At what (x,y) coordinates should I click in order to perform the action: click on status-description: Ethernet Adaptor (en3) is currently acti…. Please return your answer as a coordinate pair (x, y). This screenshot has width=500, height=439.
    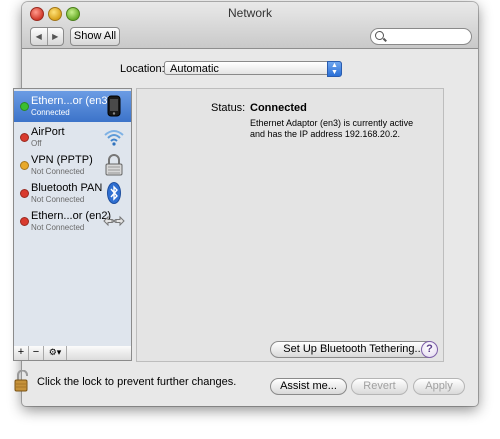
    Looking at the image, I should click on (332, 128).